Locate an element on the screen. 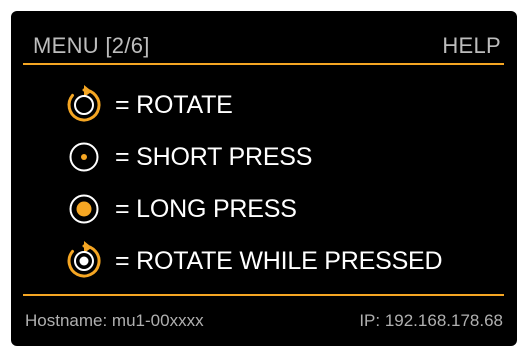 The height and width of the screenshot is (357, 528). short-press-icon is located at coordinates (84, 157).